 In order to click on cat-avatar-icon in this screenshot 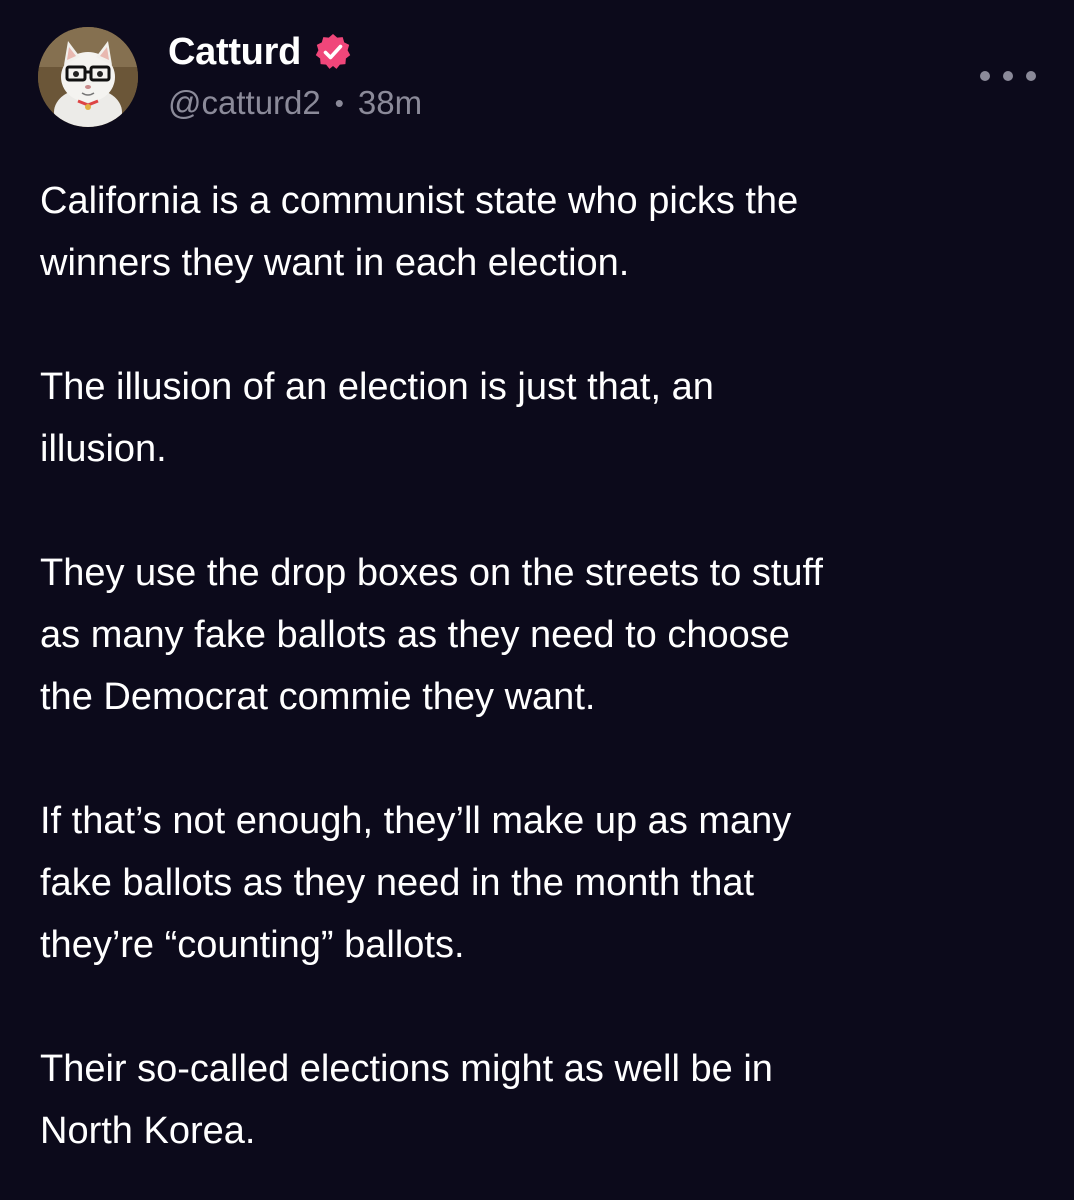, I will do `click(88, 77)`.